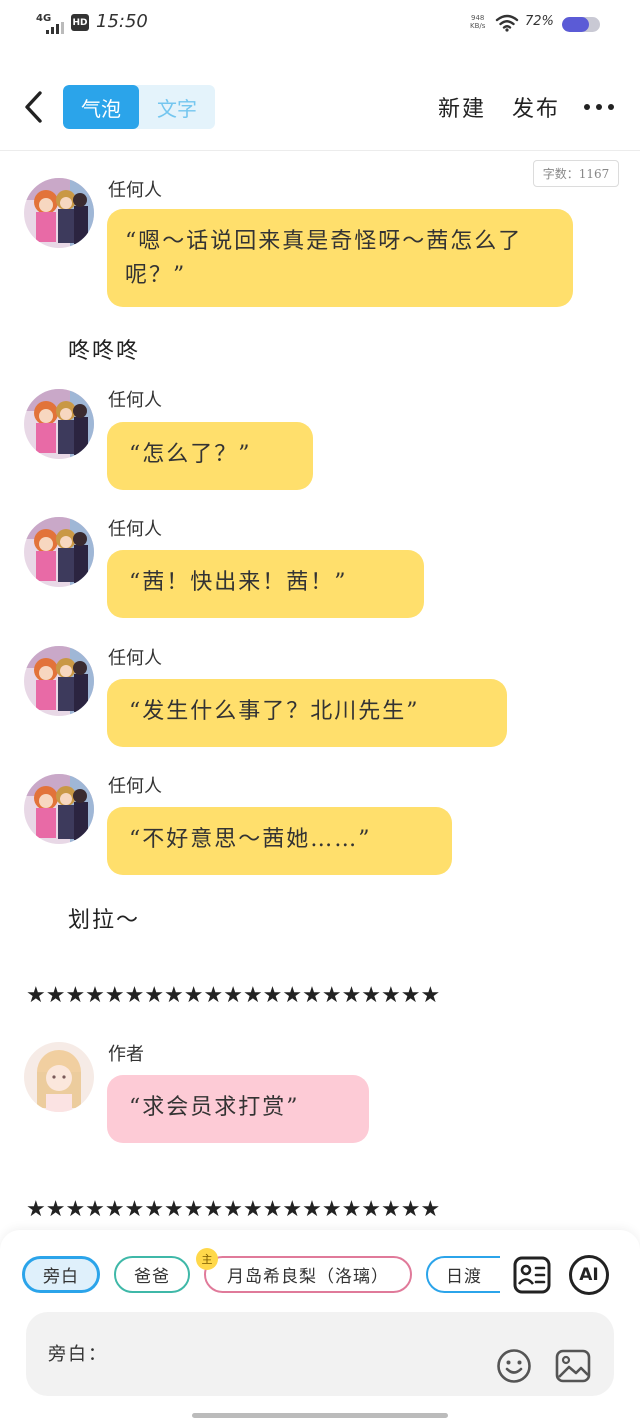 This screenshot has height=1422, width=640. What do you see at coordinates (576, 24) in the screenshot?
I see `battery-fill` at bounding box center [576, 24].